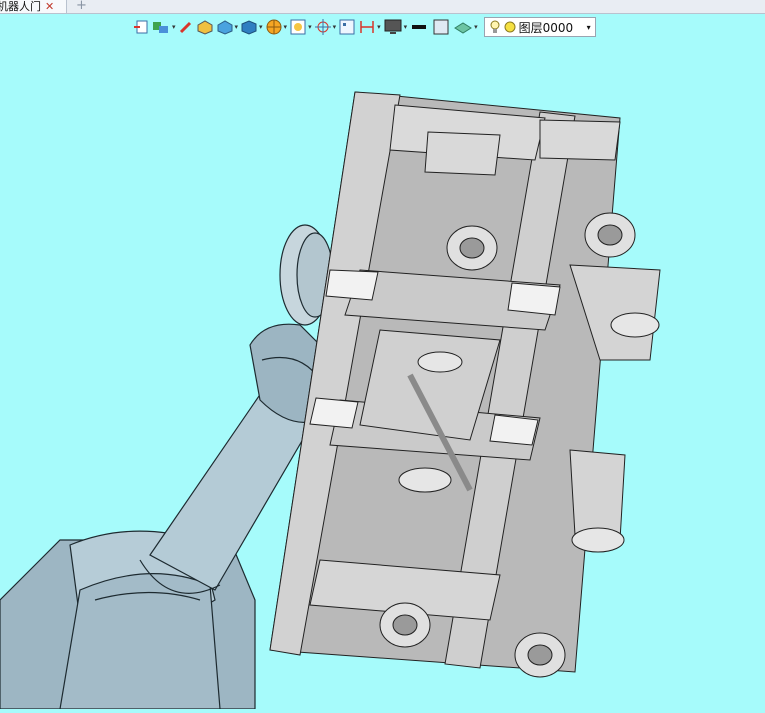  Describe the element at coordinates (347, 27) in the screenshot. I see `measure-frame-icon` at that location.